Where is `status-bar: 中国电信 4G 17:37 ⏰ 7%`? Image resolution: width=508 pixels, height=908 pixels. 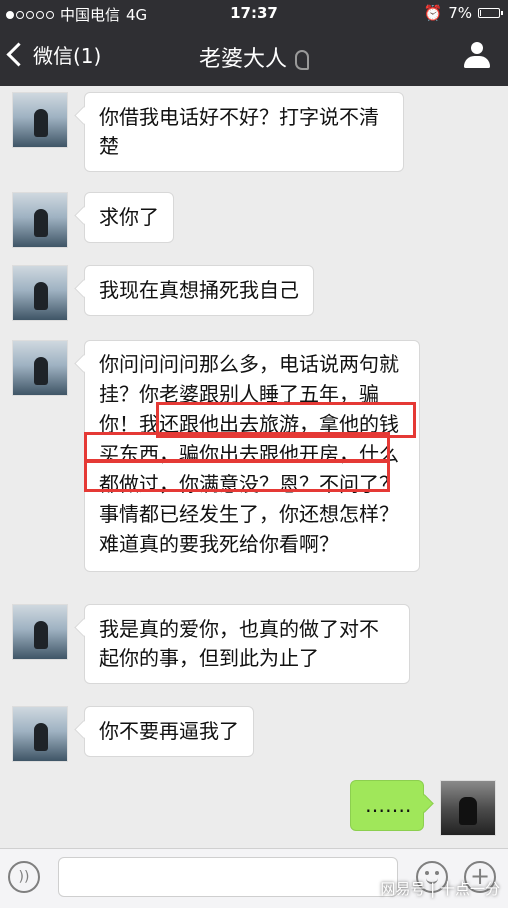 status-bar: 中国电信 4G 17:37 ⏰ 7% is located at coordinates (254, 13).